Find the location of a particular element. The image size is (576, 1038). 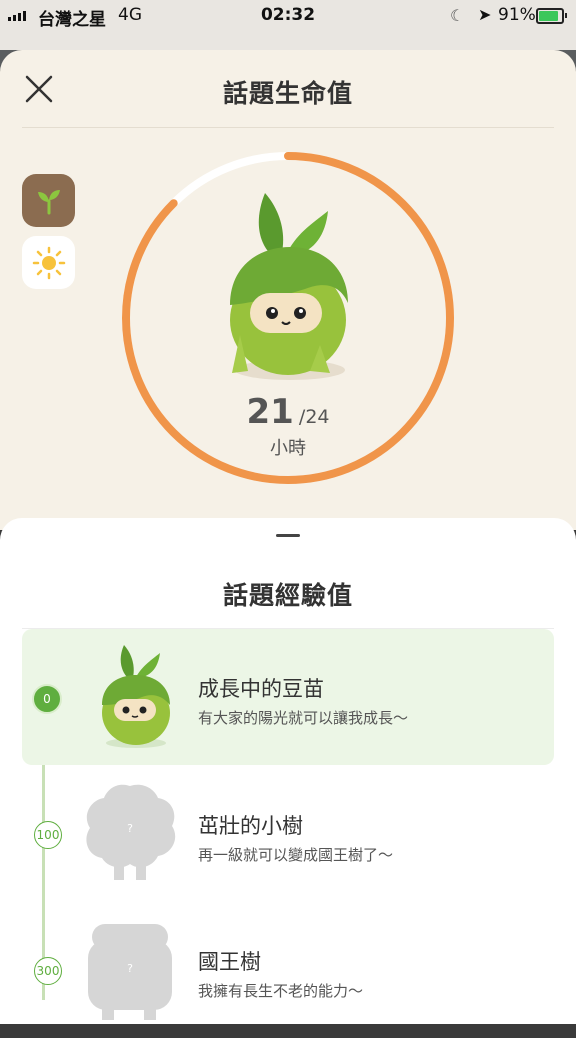

battery-icon is located at coordinates (551, 16).